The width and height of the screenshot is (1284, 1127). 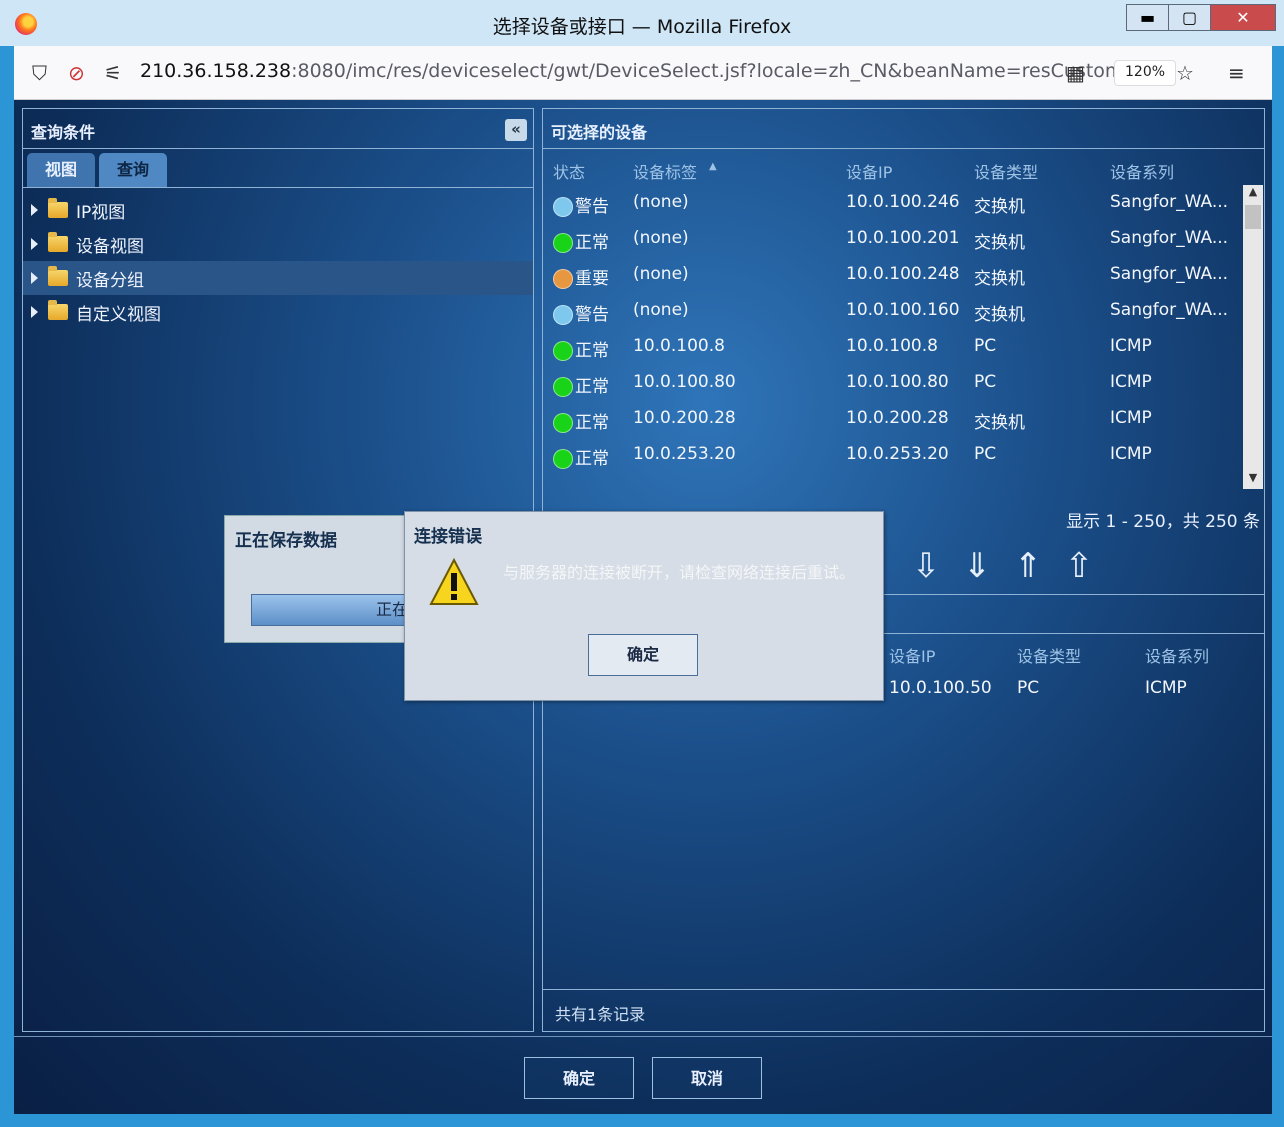 I want to click on tab-query: 查询, so click(x=133, y=170).